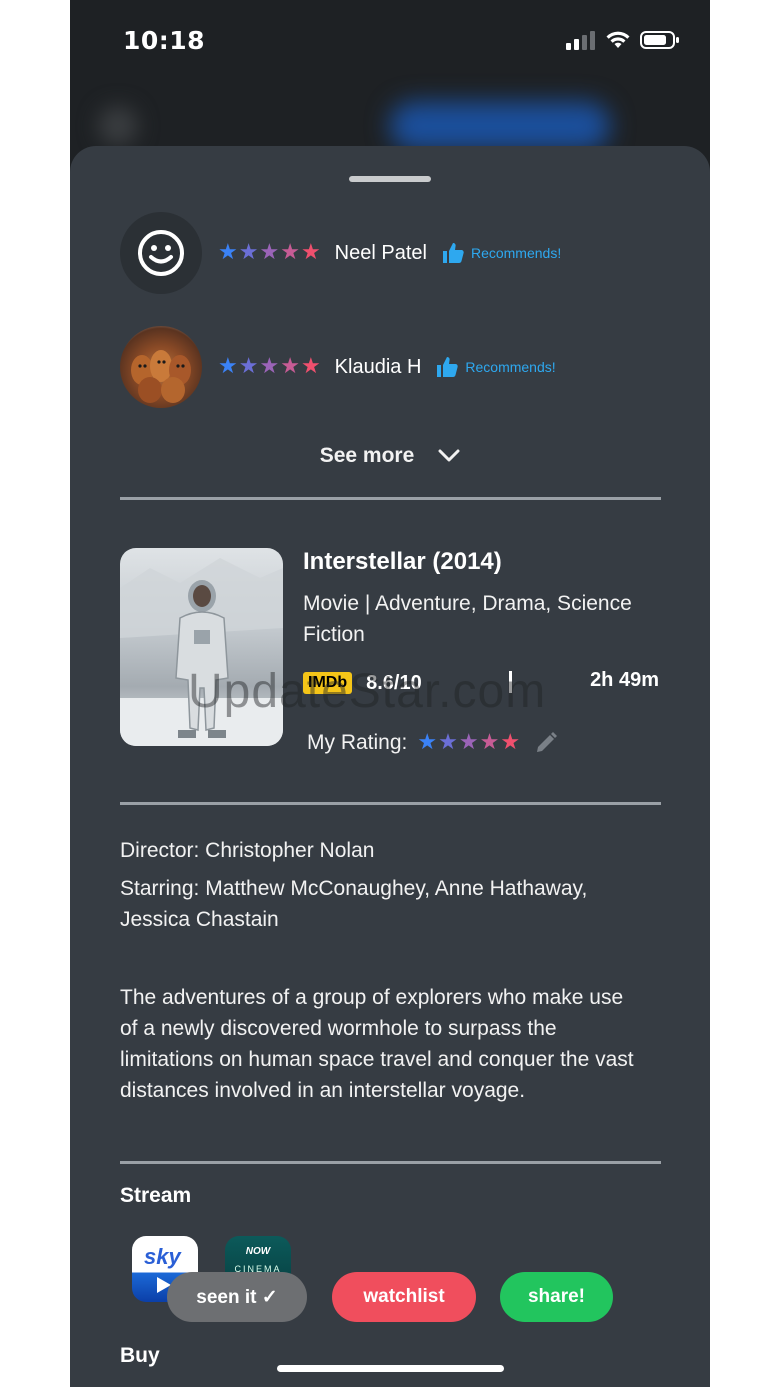  I want to click on squirrels-photo-avatar, so click(161, 367).